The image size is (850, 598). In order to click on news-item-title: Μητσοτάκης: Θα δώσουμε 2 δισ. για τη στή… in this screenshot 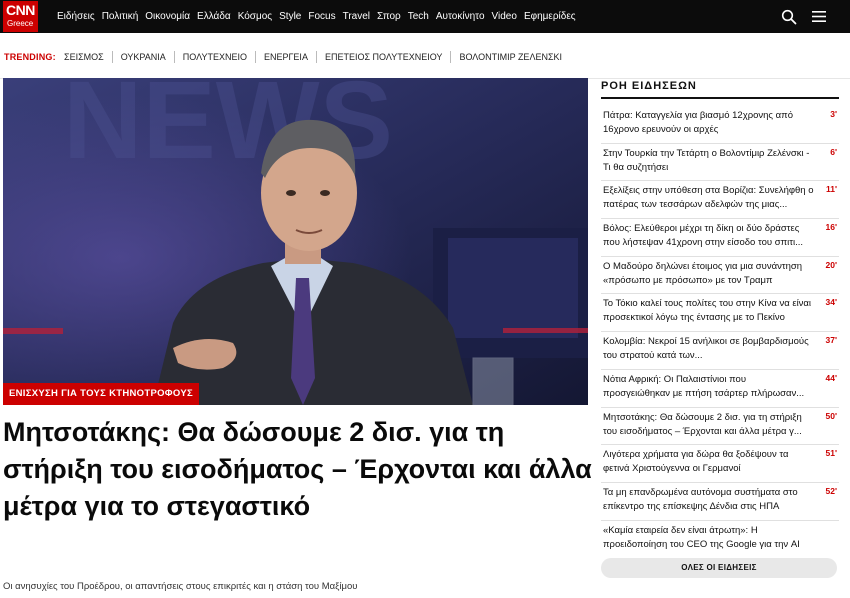, I will do `click(709, 425)`.